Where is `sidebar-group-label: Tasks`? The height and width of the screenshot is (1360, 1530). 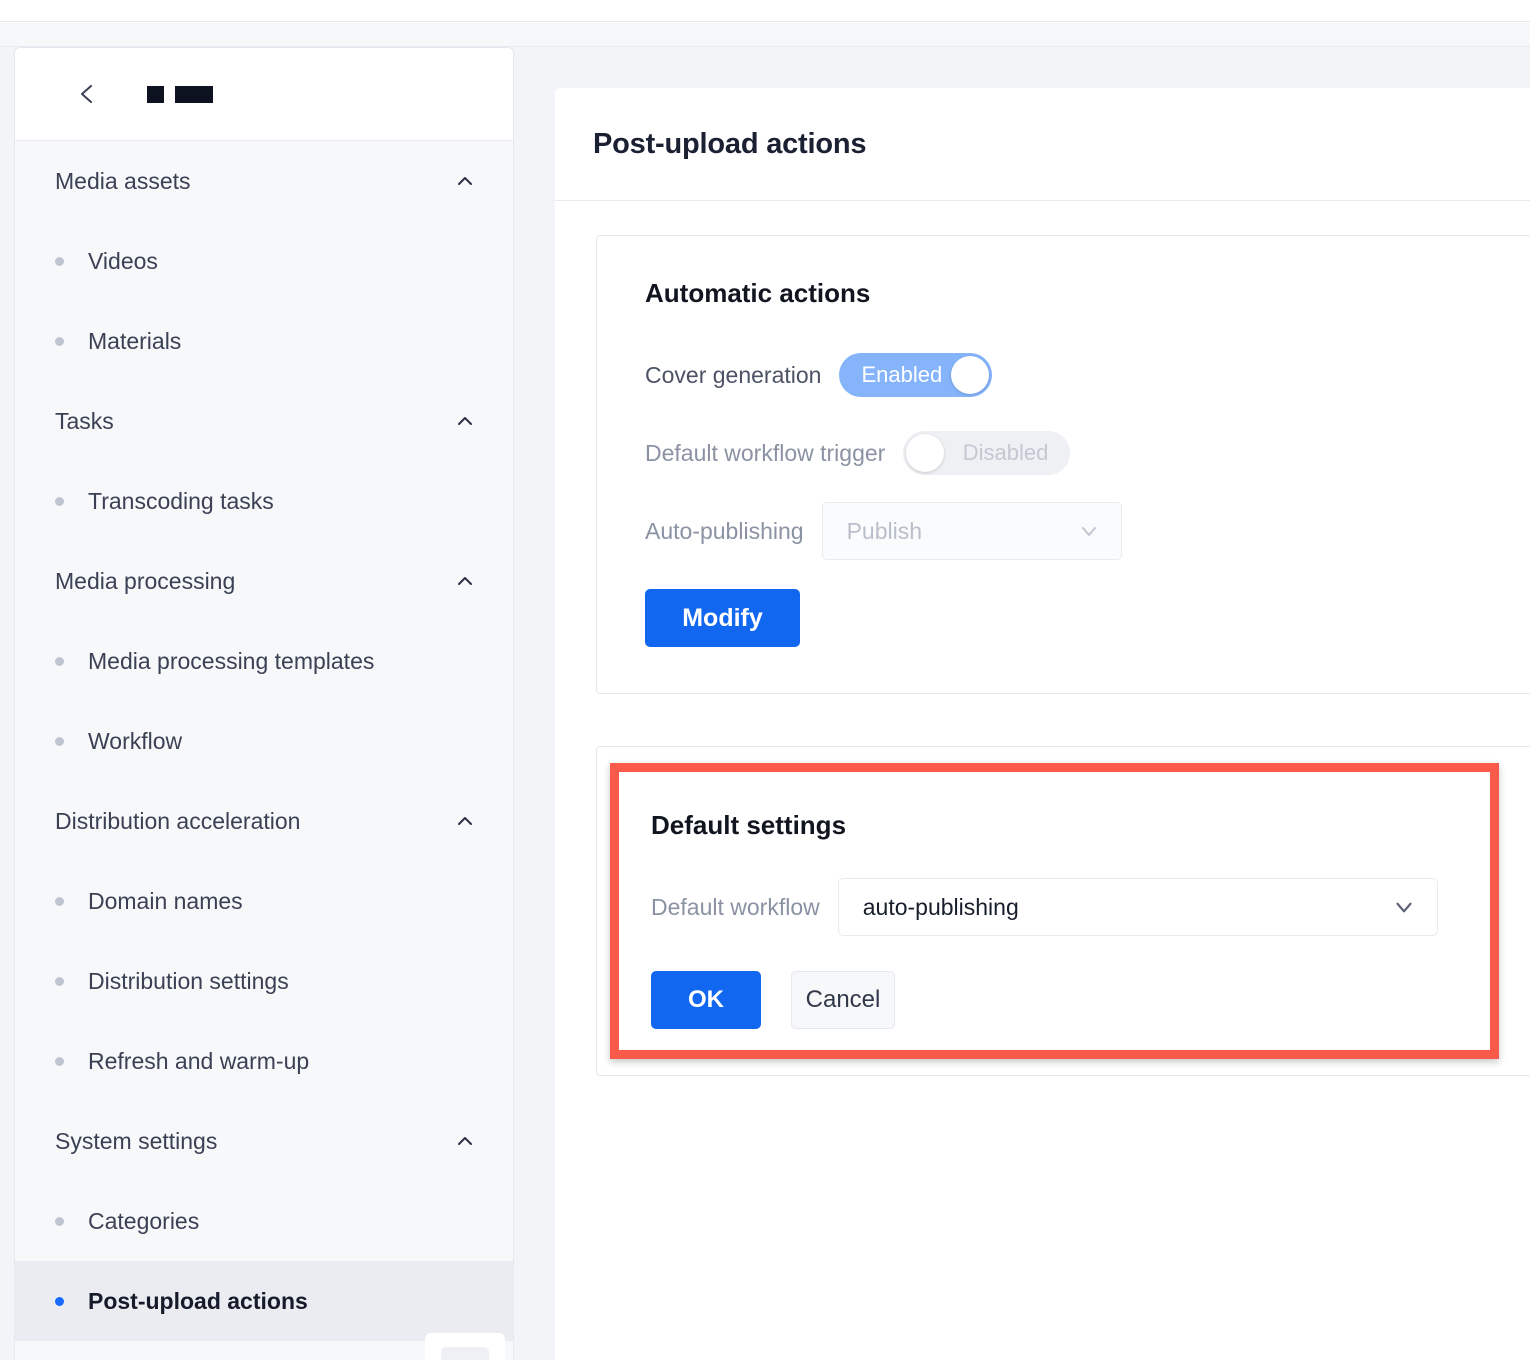 sidebar-group-label: Tasks is located at coordinates (84, 420).